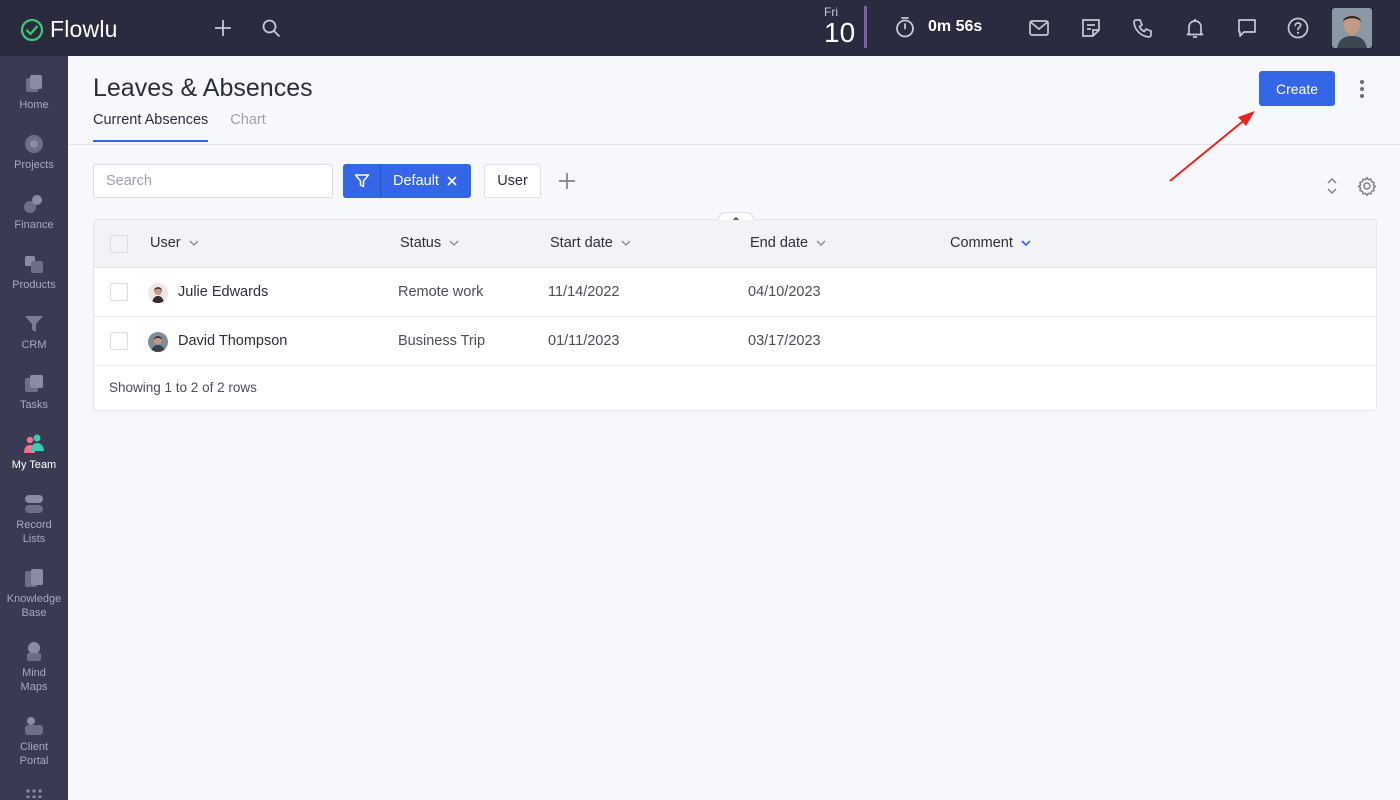  I want to click on logo-text: Flowlu, so click(84, 29).